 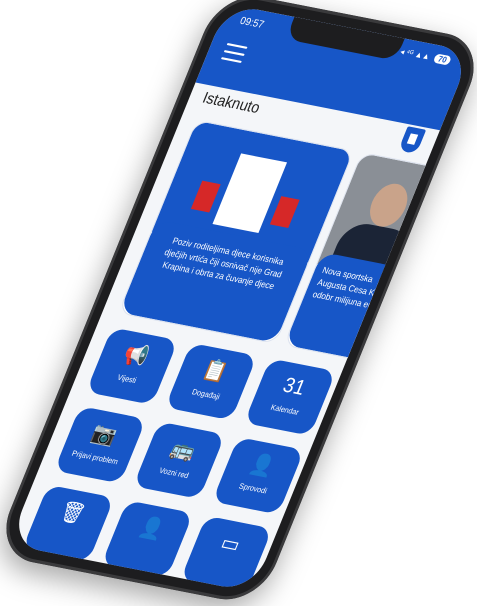 I want to click on person-face, so click(x=388, y=205).